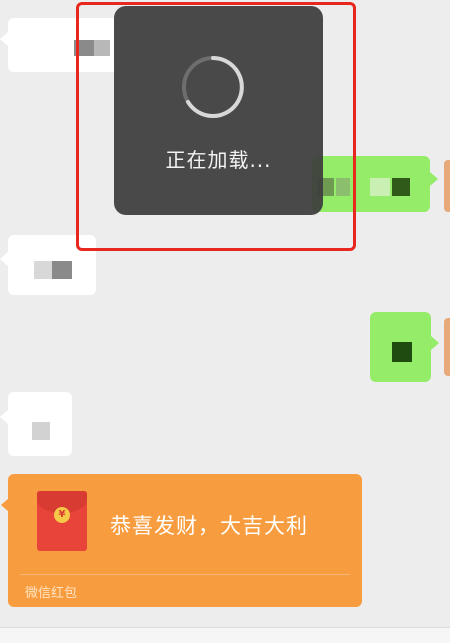  Describe the element at coordinates (62, 515) in the screenshot. I see `coin-icon: ¥` at that location.